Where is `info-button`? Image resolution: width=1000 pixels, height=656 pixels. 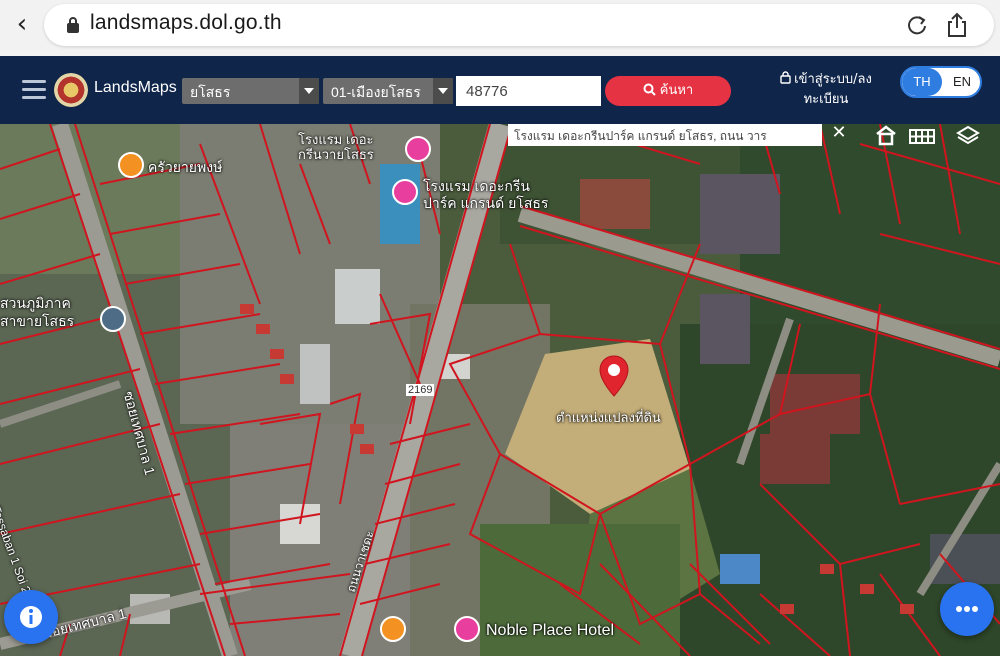
info-button is located at coordinates (31, 617).